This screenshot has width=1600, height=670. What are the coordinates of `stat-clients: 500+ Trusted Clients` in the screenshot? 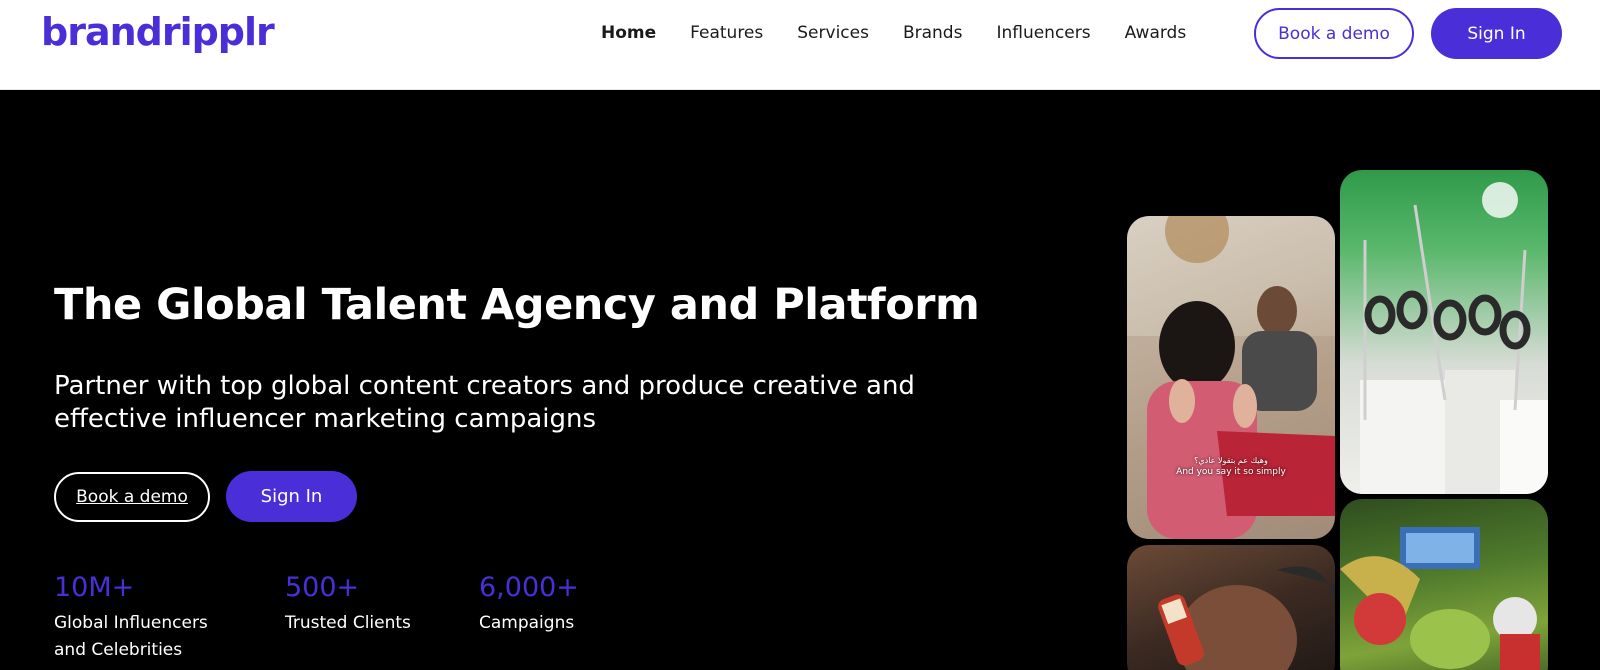 It's located at (348, 603).